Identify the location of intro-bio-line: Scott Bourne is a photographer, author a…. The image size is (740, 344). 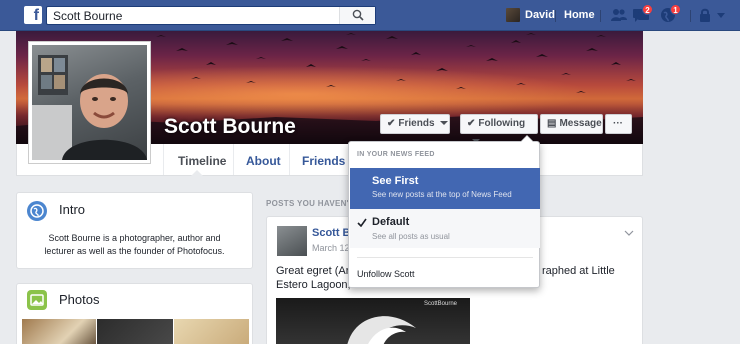
(134, 238).